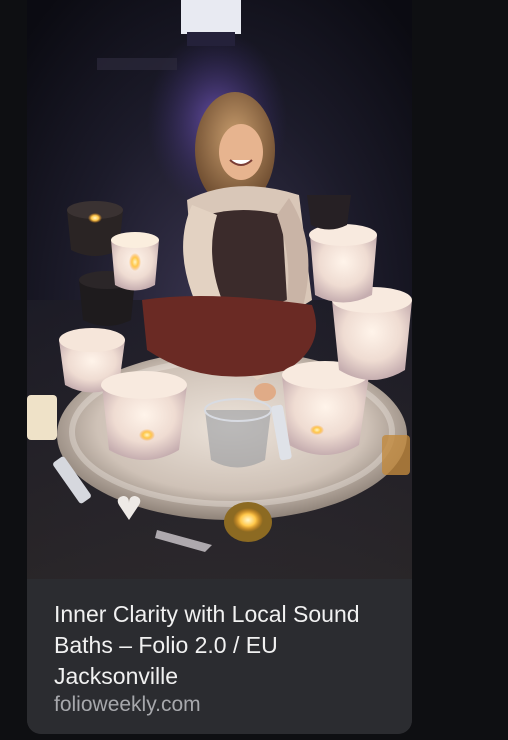 The width and height of the screenshot is (508, 740). I want to click on background-screen, so click(211, 17).